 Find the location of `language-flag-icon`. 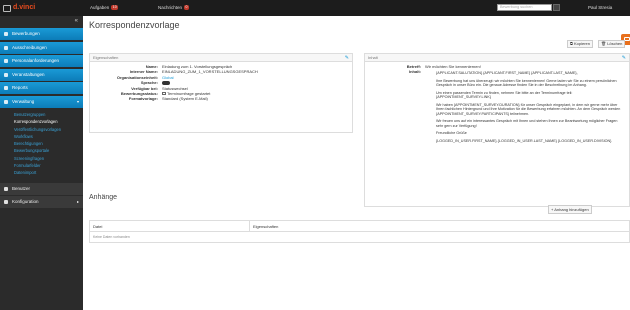

language-flag-icon is located at coordinates (166, 83).